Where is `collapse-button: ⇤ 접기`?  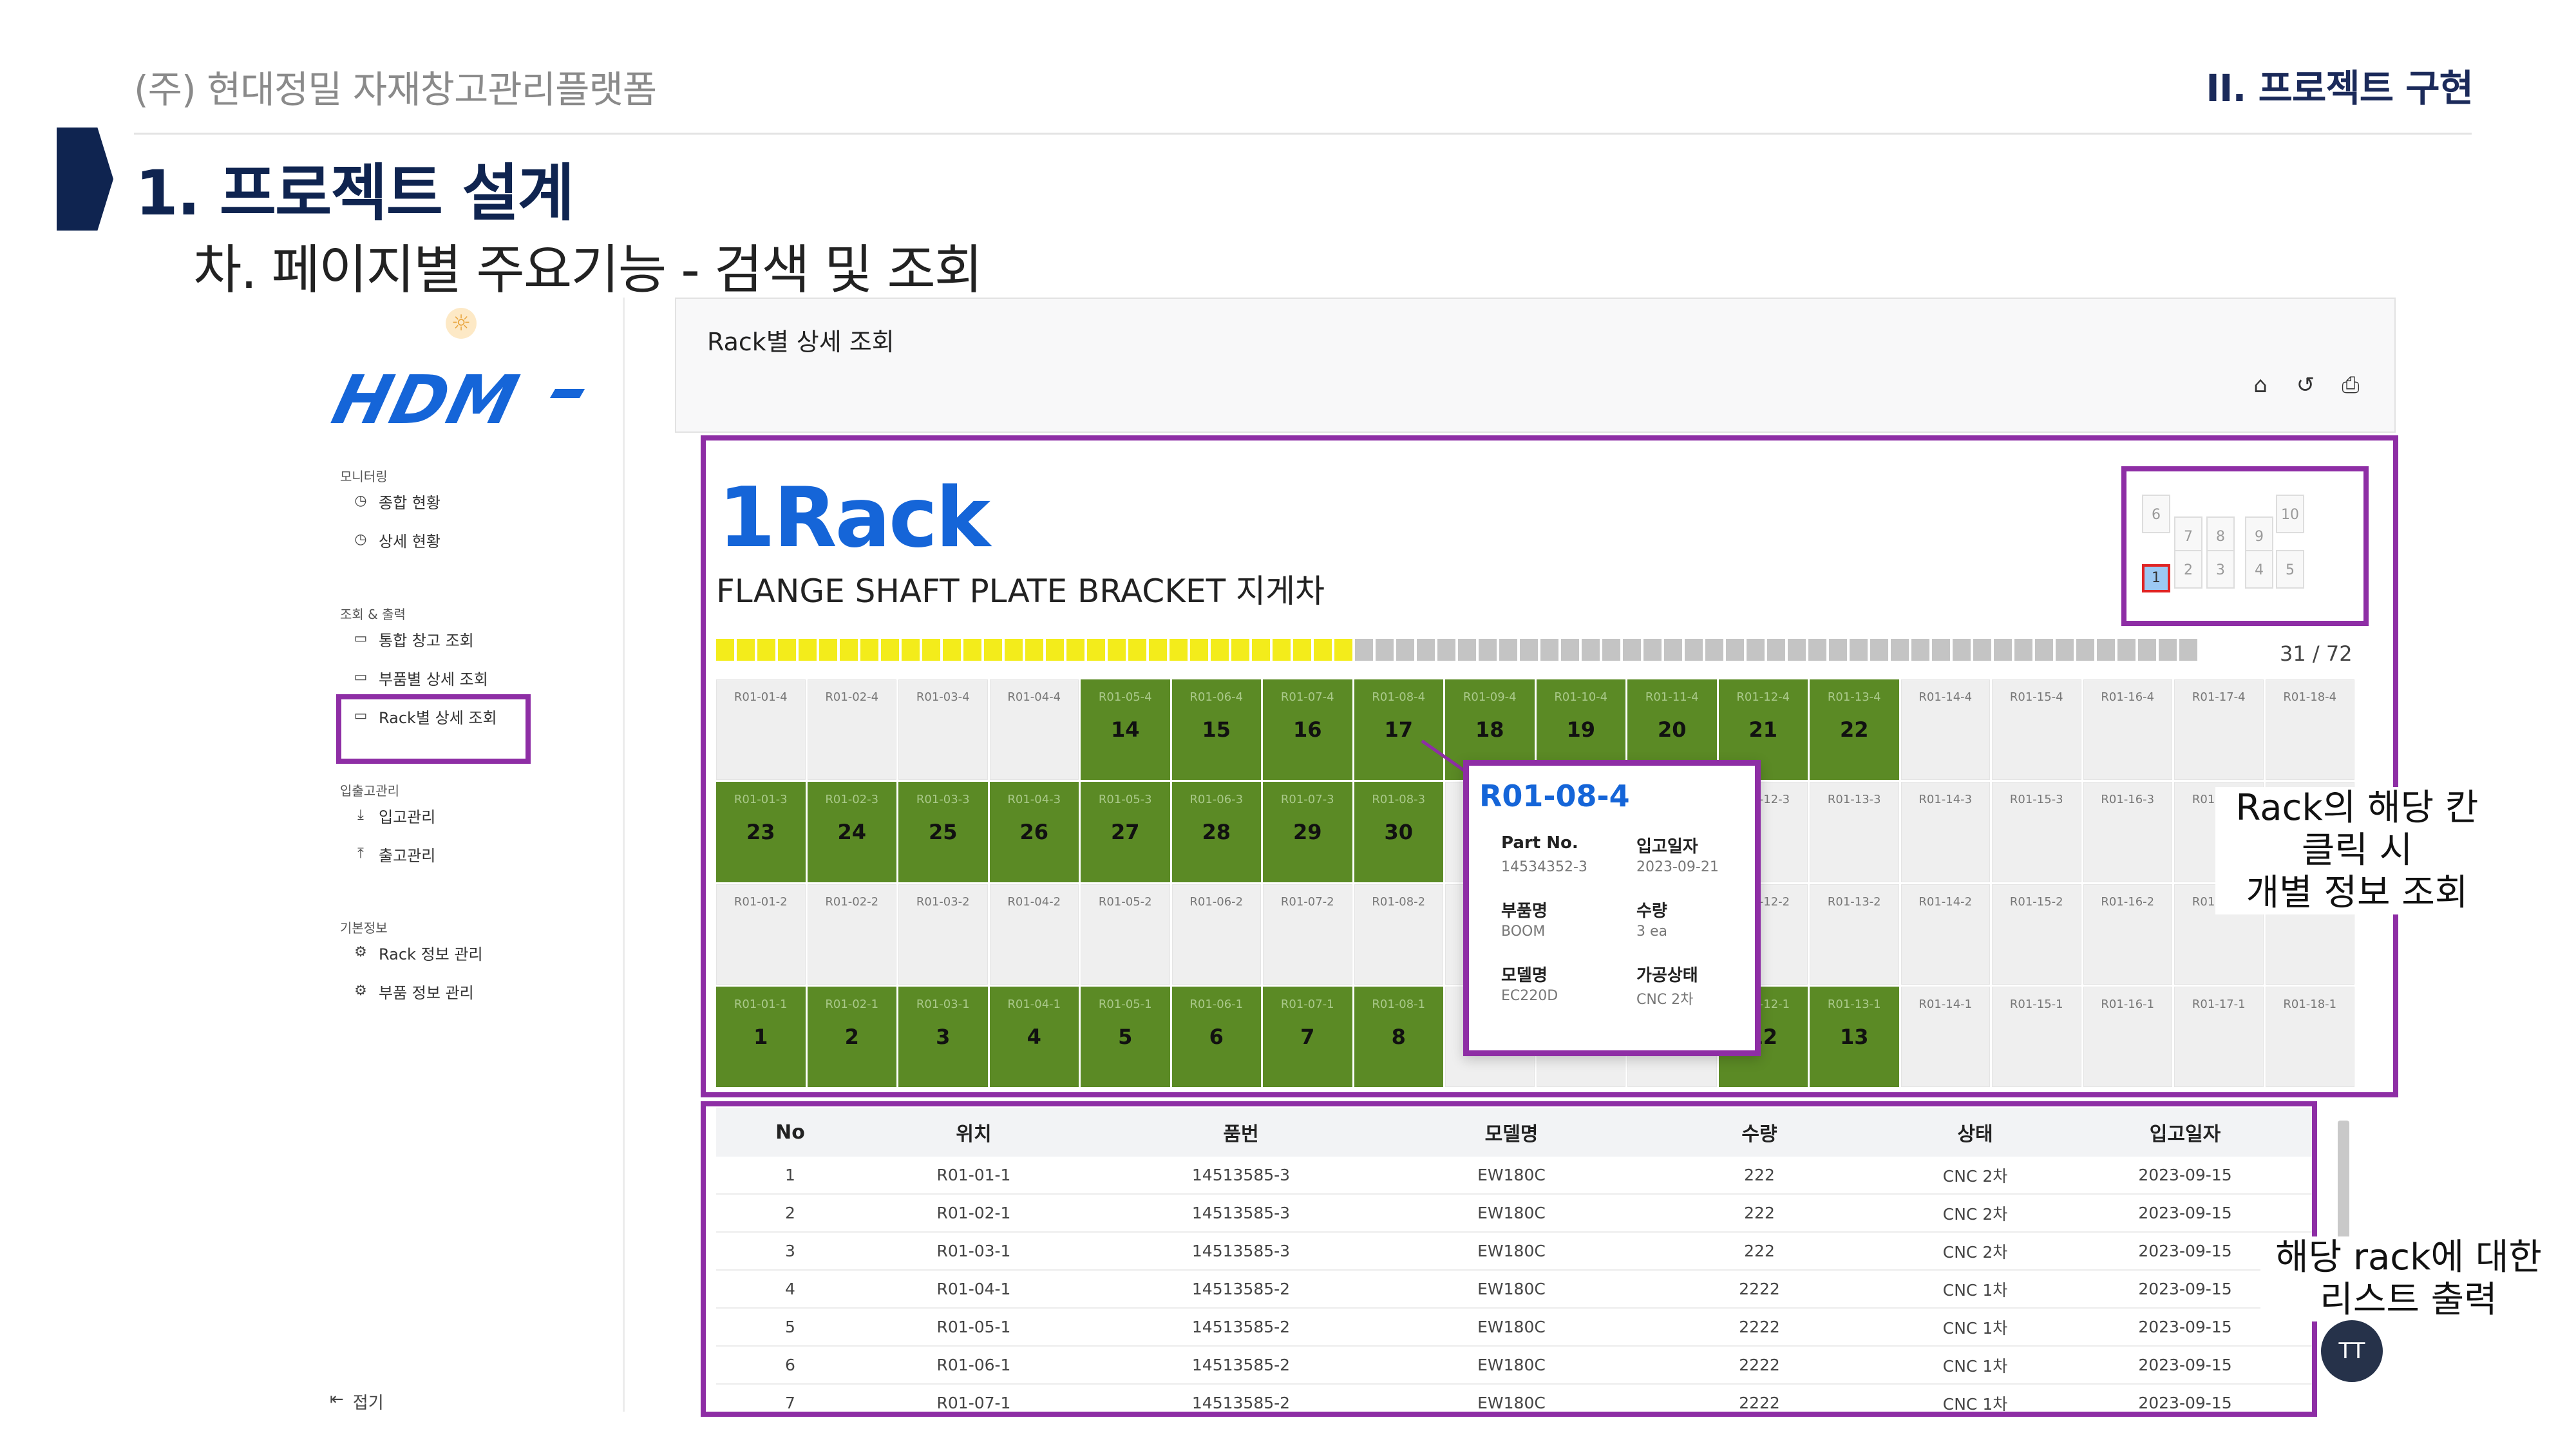 collapse-button: ⇤ 접기 is located at coordinates (357, 1402).